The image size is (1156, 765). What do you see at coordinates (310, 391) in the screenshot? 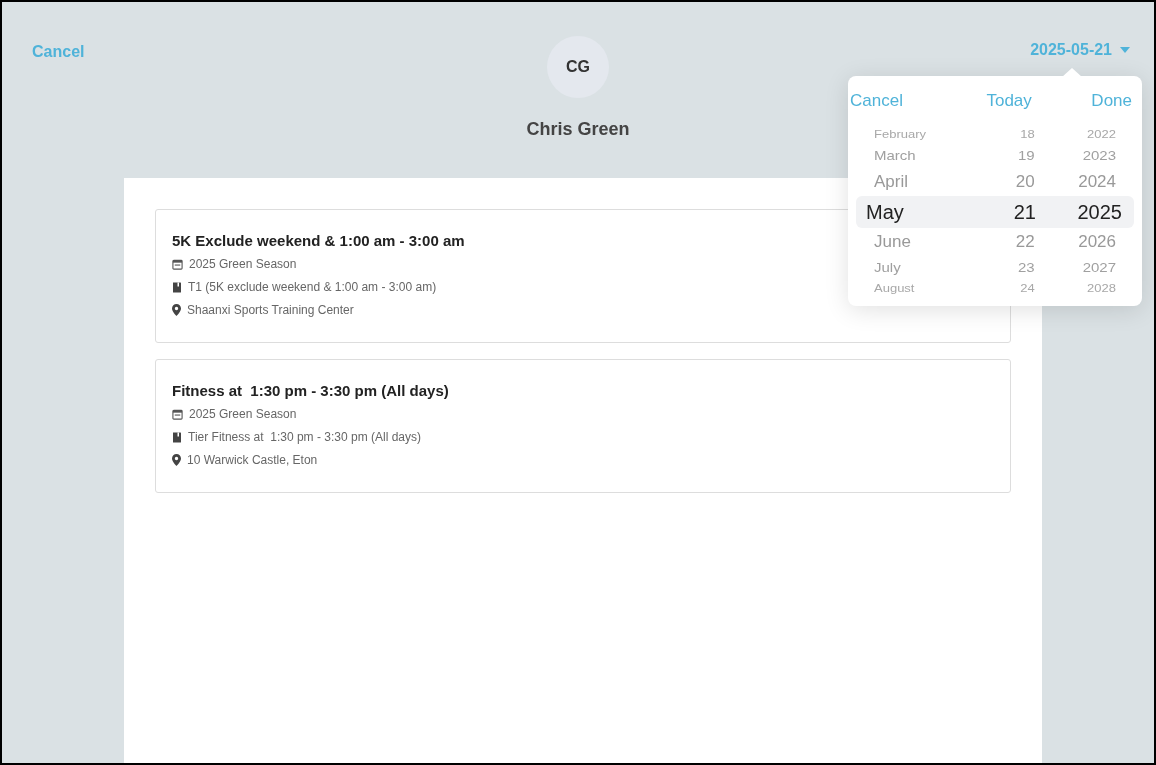
I see `session-title: Fitness at 1:30 pm - 3:30 pm (All days)` at bounding box center [310, 391].